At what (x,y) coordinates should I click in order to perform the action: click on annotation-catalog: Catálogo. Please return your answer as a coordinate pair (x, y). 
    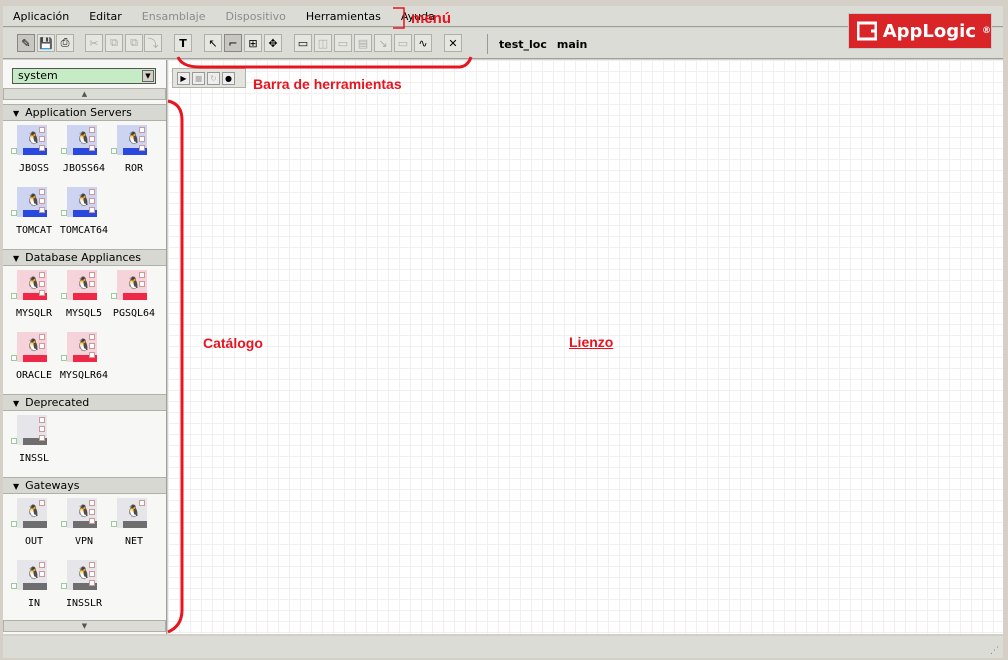
    Looking at the image, I should click on (233, 343).